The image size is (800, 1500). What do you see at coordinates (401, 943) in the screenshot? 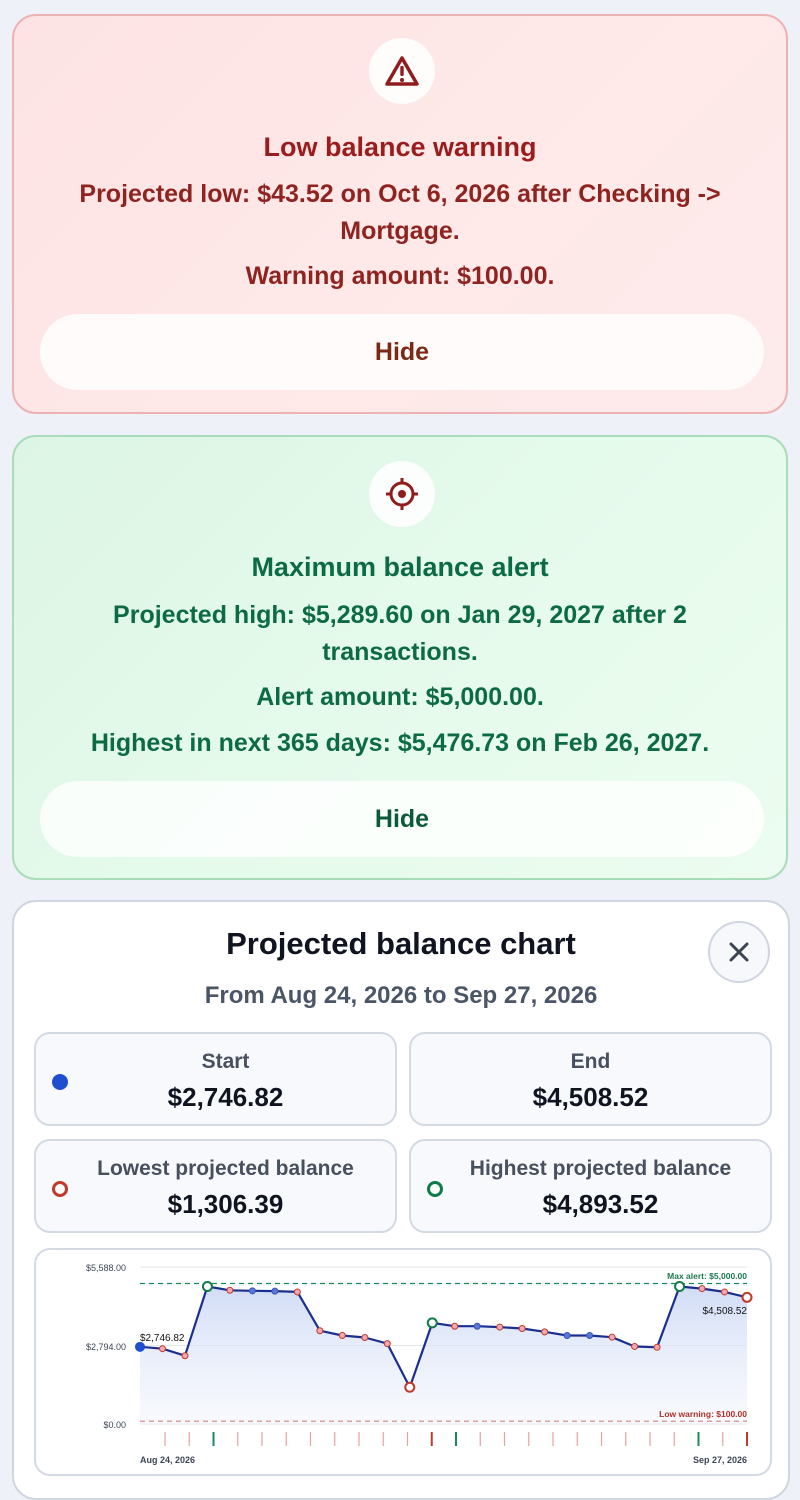
I see `chart-panel-title: Projected balance chart` at bounding box center [401, 943].